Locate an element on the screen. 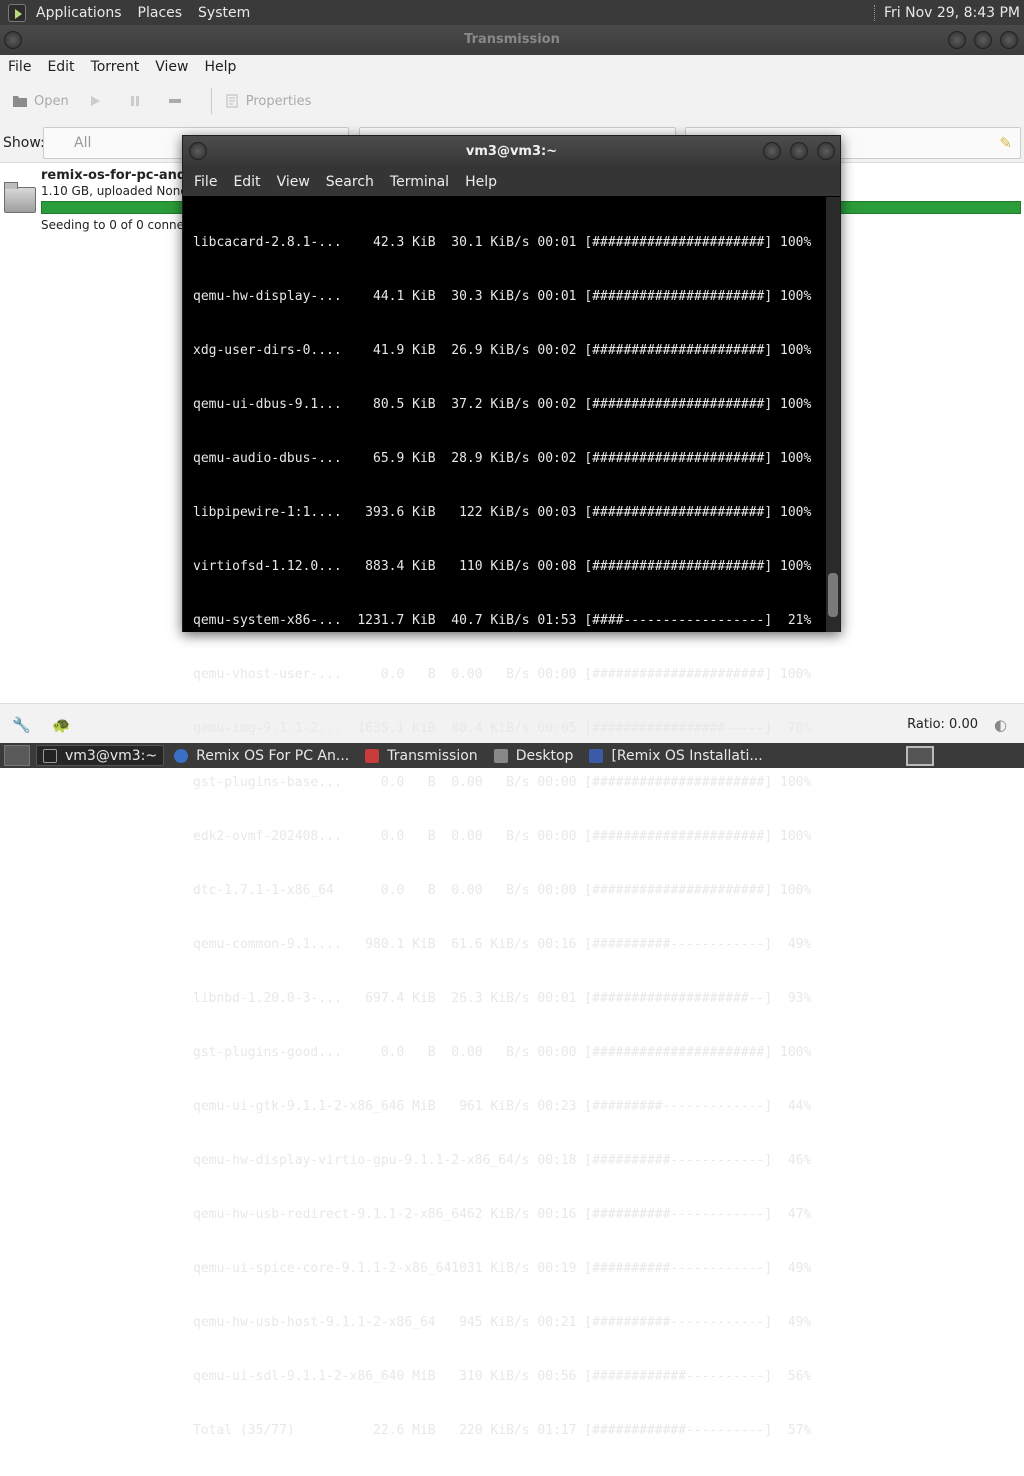 This screenshot has width=1024, height=1476. terminal-scrollbar-thumb is located at coordinates (833, 595).